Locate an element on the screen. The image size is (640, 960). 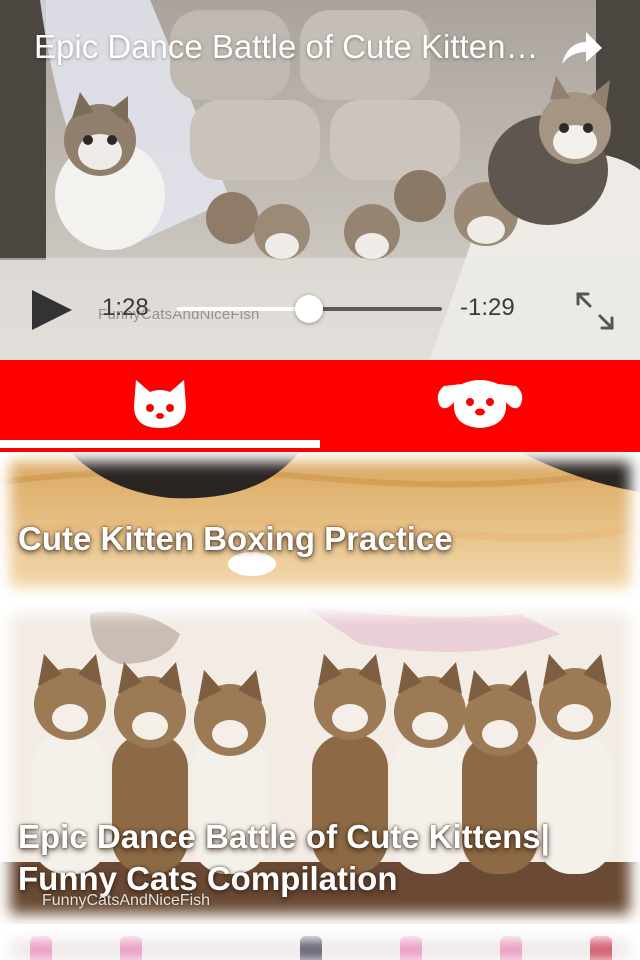
seek-slider is located at coordinates (309, 309).